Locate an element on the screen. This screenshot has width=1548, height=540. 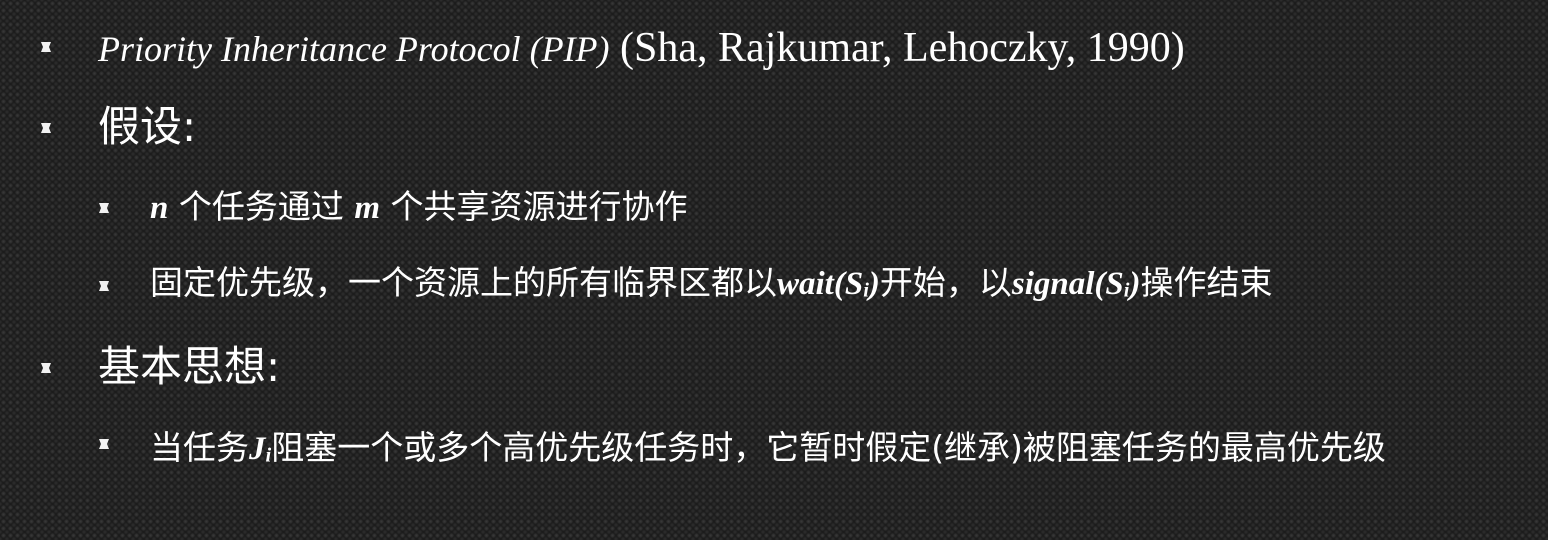
text-inherit-priority: 阻塞一个或多个高优先级任务时，它暂时假定(继承)被阻塞任务的最高优先级 is located at coordinates (828, 447).